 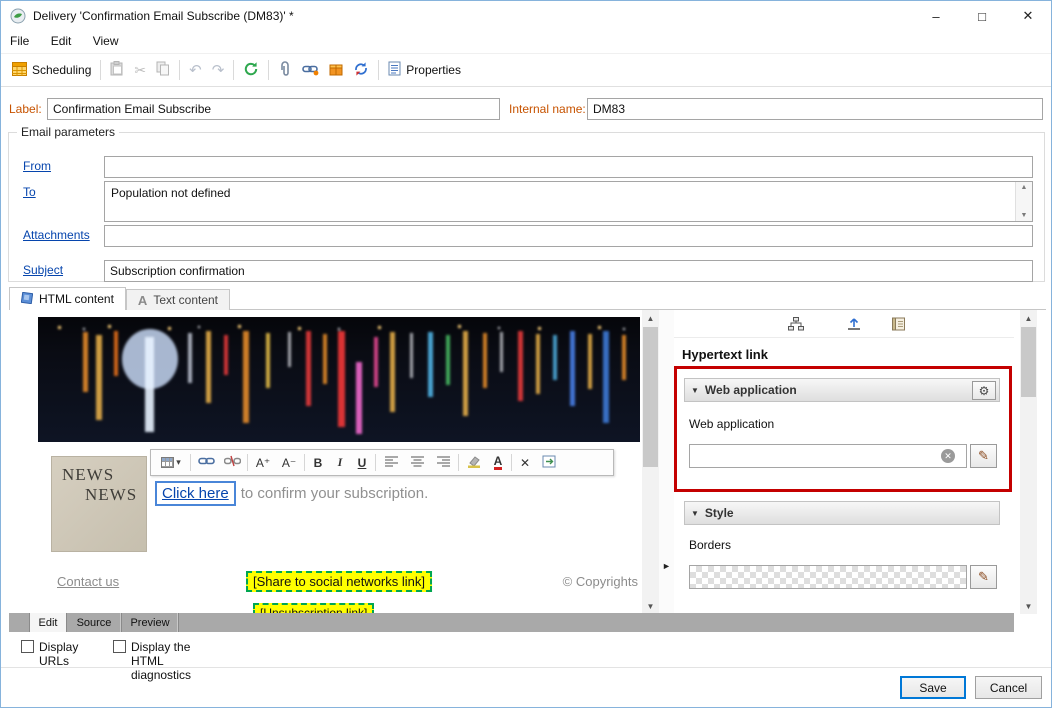 I want to click on font-color-button: A, so click(x=498, y=462).